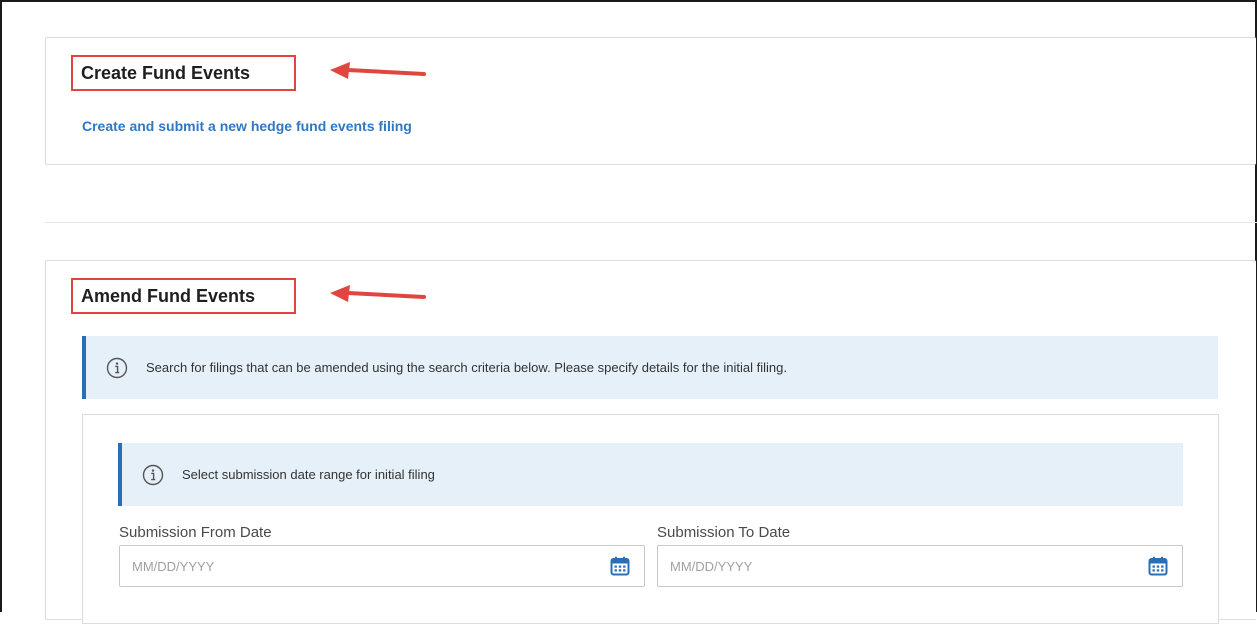 The width and height of the screenshot is (1257, 624). What do you see at coordinates (651, 222) in the screenshot?
I see `section-divider` at bounding box center [651, 222].